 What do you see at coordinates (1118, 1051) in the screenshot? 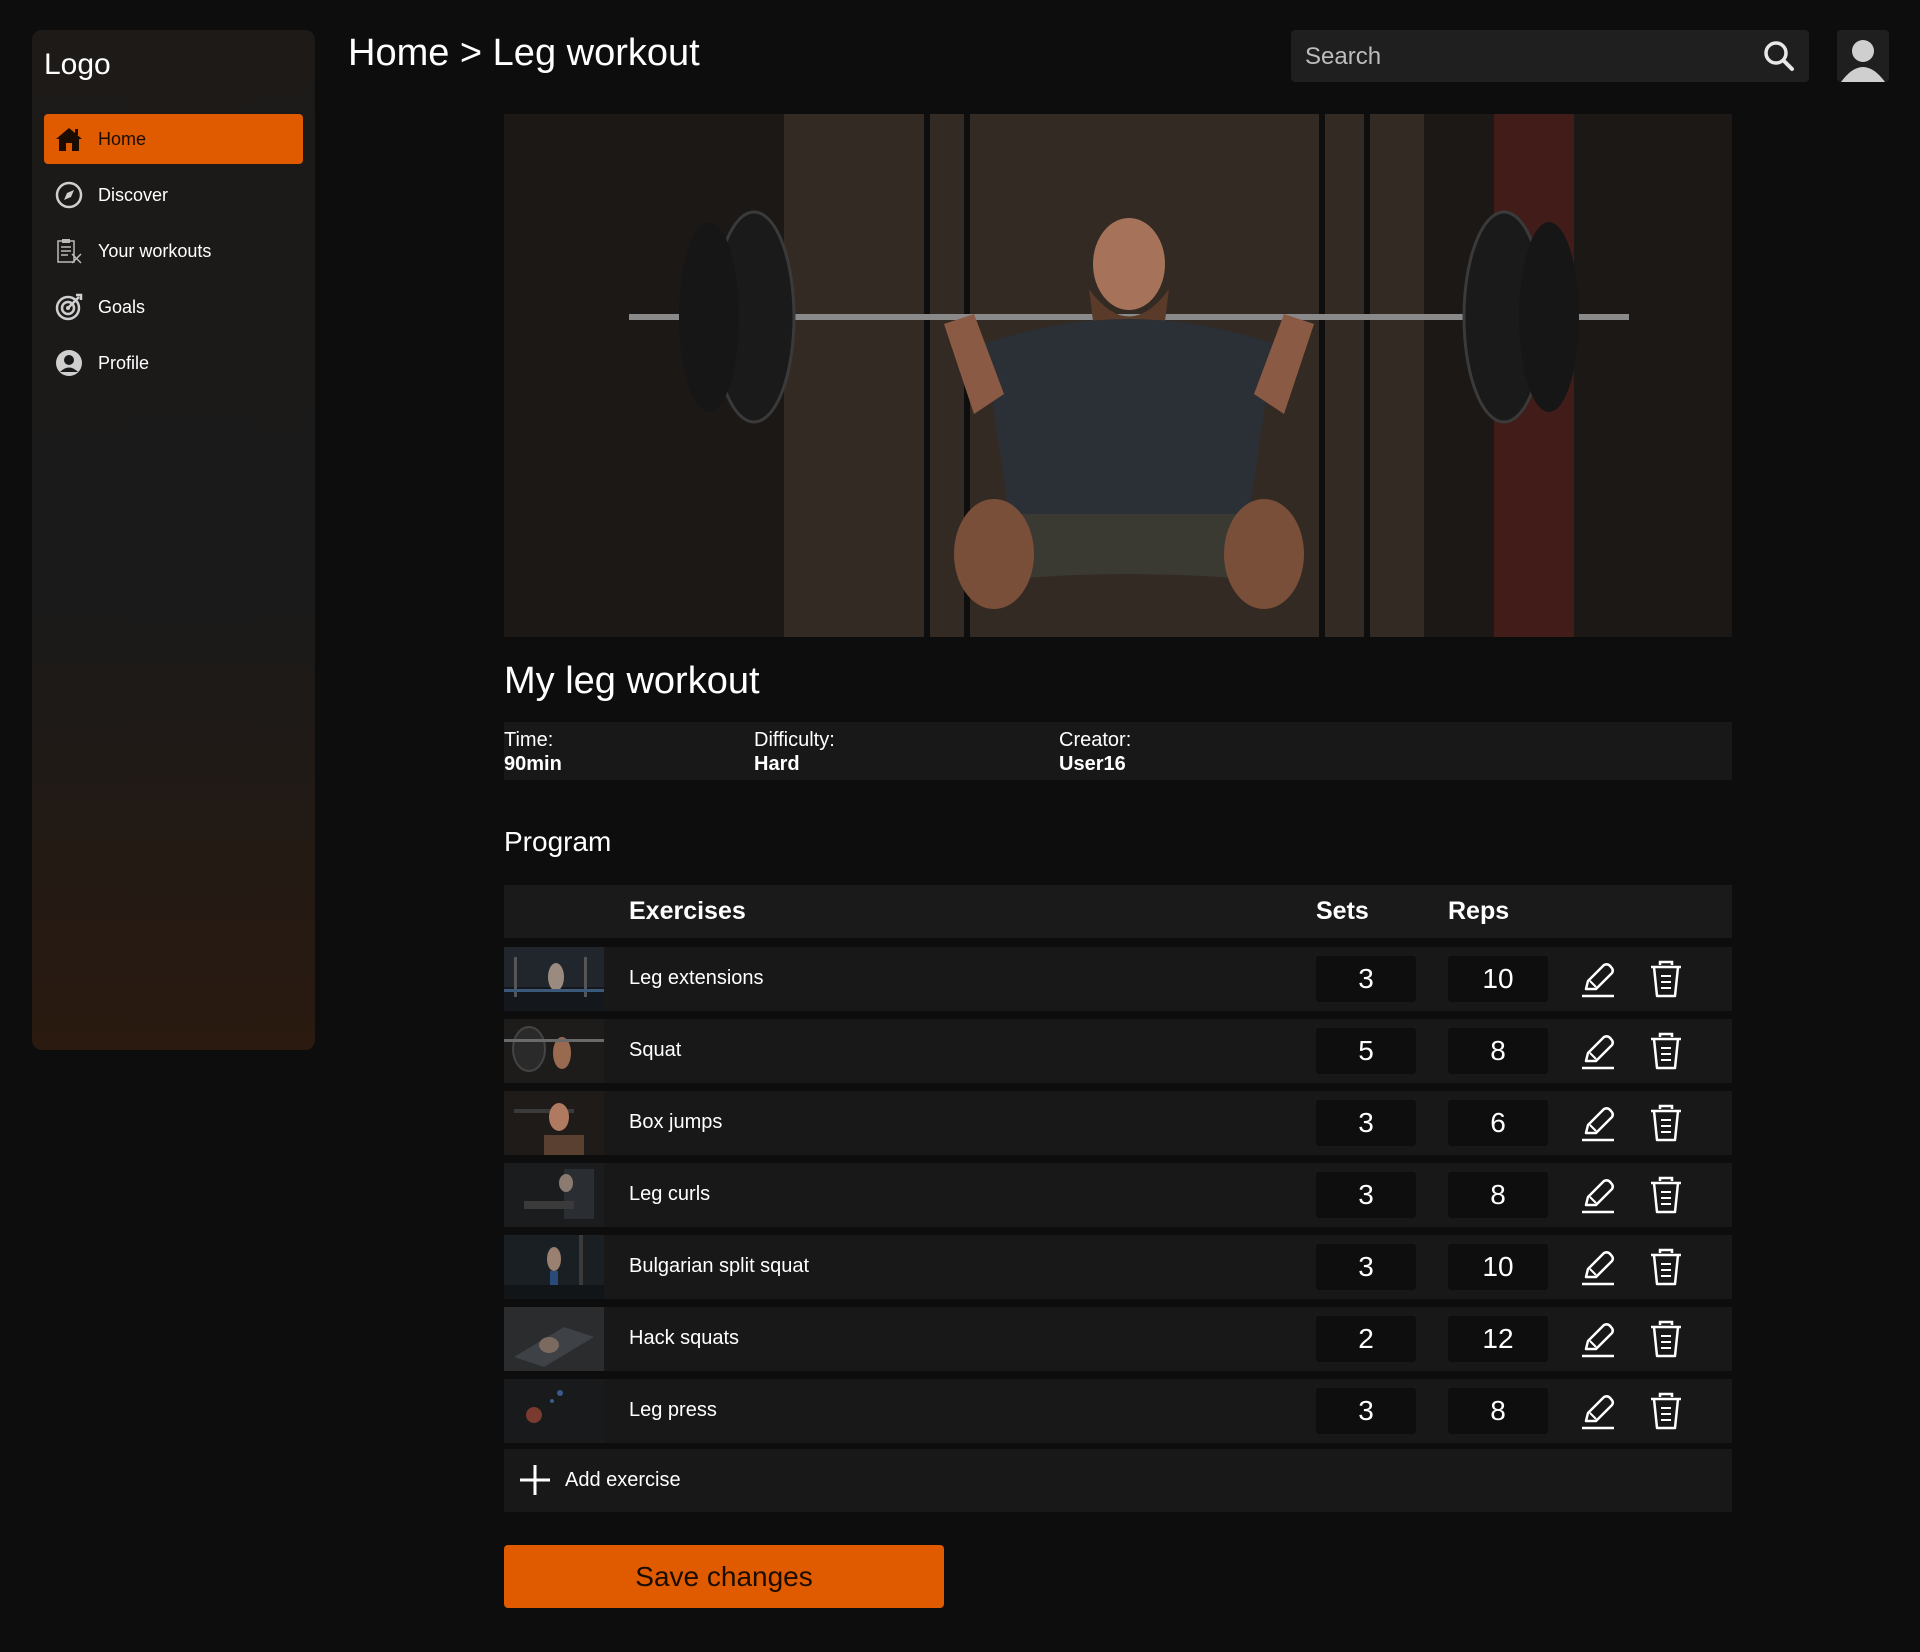
I see `table-row: Squat 5 8` at bounding box center [1118, 1051].